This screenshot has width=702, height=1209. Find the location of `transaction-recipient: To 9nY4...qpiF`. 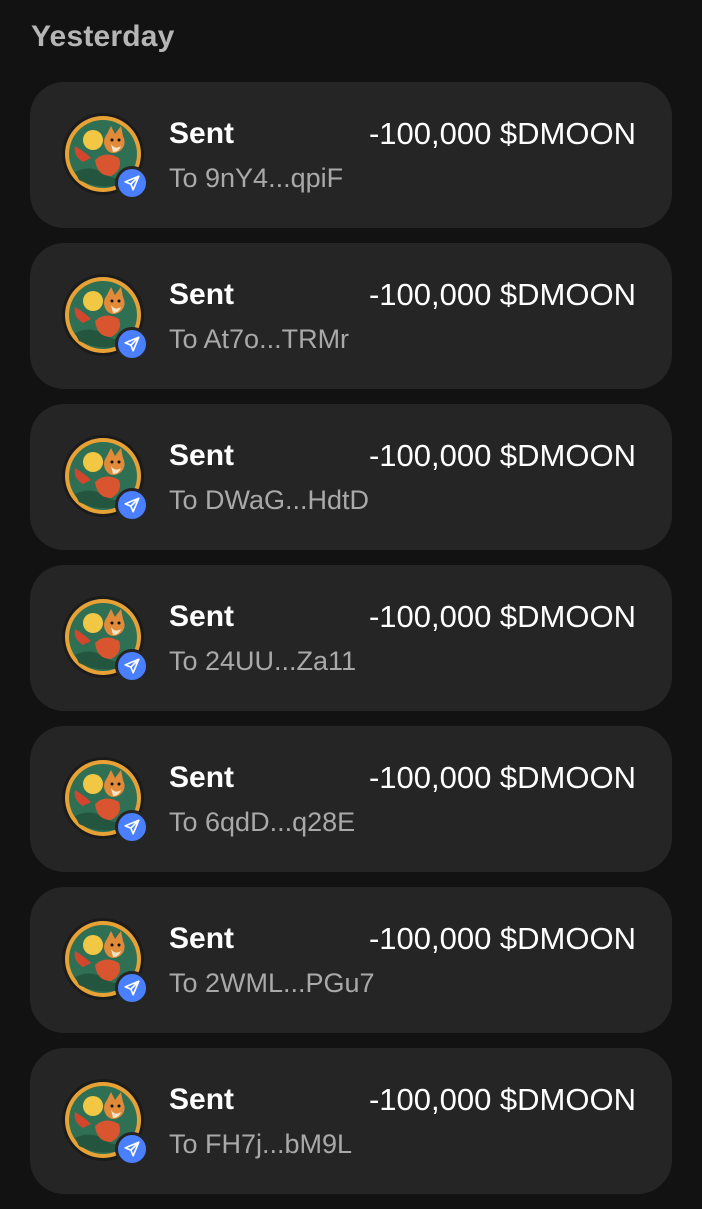

transaction-recipient: To 9nY4...qpiF is located at coordinates (256, 178).